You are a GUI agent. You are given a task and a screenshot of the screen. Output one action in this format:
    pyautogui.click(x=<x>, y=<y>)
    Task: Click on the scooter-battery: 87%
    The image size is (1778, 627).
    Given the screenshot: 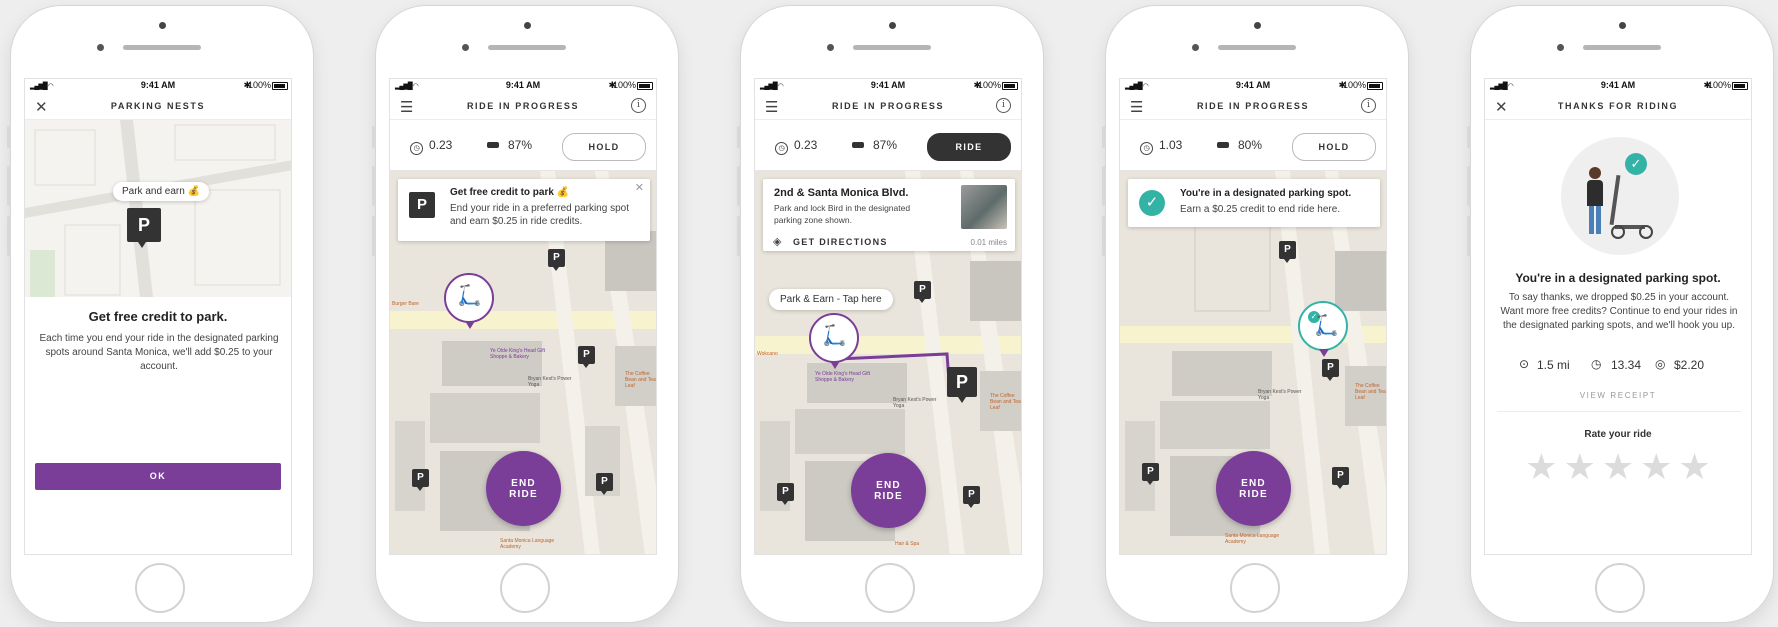 What is the action you would take?
    pyautogui.click(x=509, y=145)
    